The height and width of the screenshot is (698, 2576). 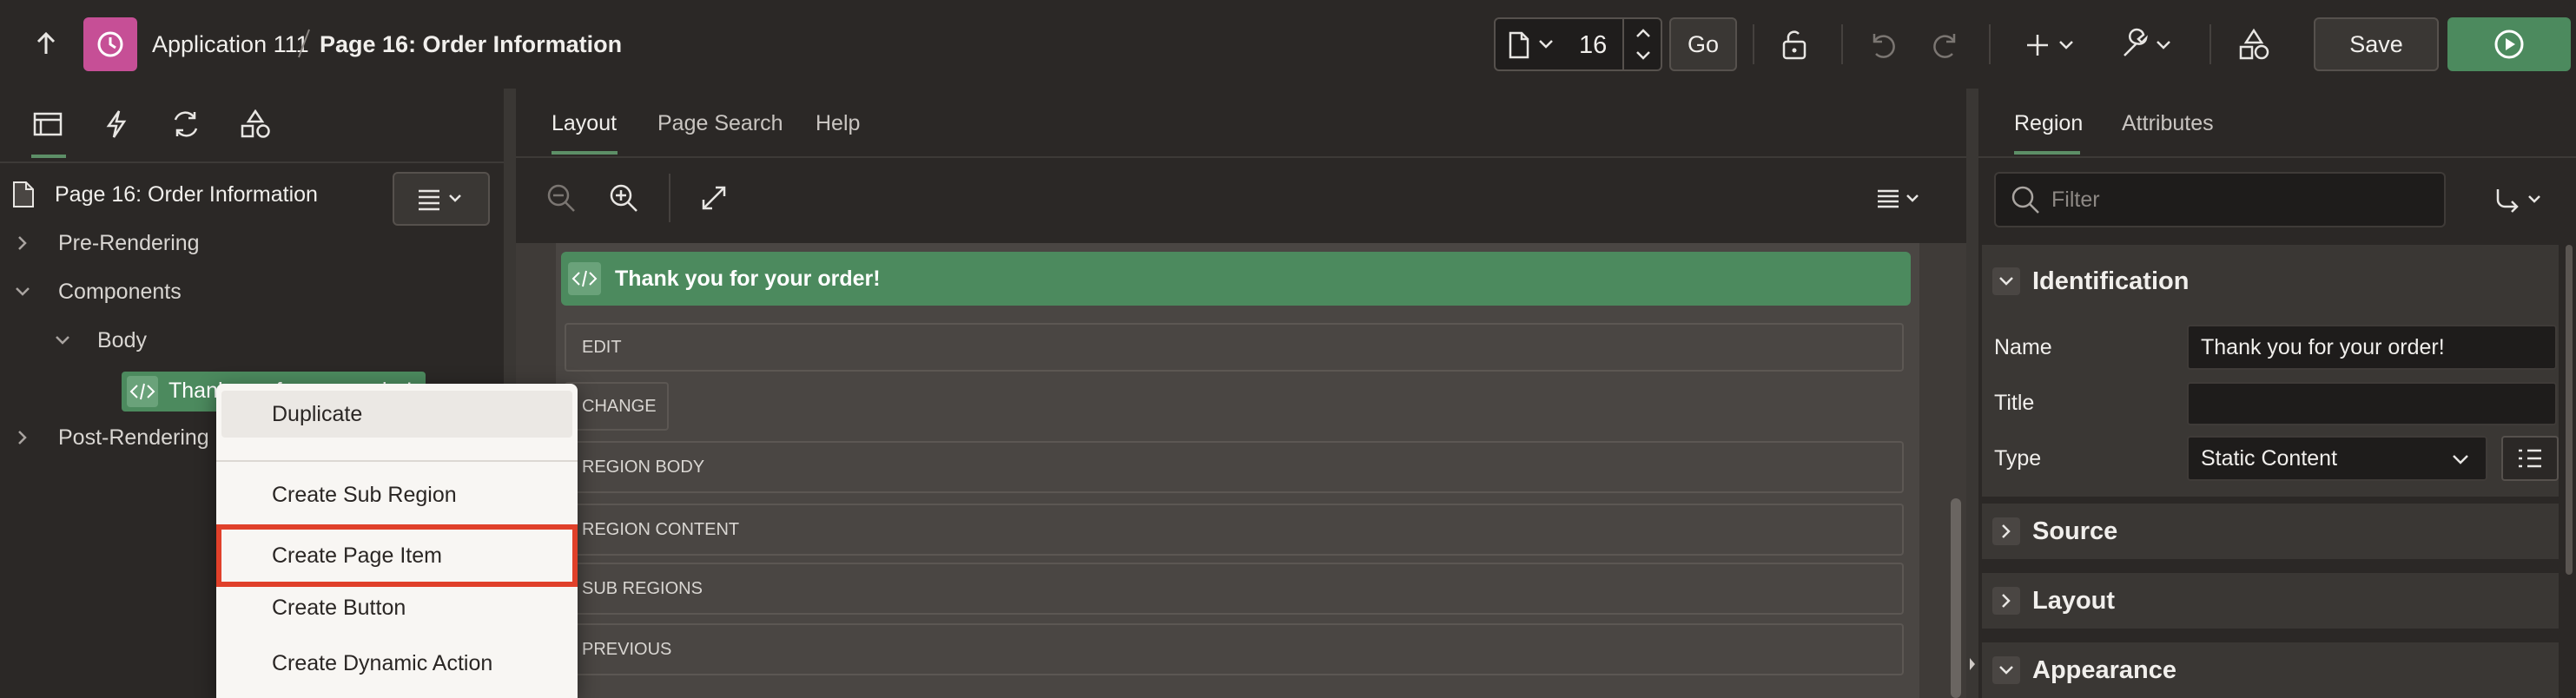 I want to click on menu-item-label: Create Sub Region, so click(x=365, y=494).